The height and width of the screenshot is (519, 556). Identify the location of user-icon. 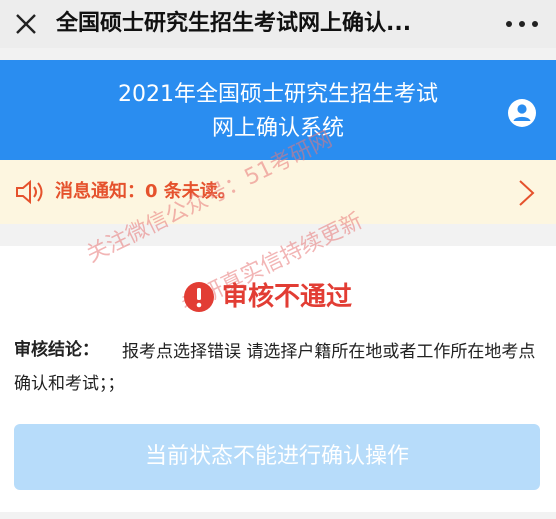
(522, 113).